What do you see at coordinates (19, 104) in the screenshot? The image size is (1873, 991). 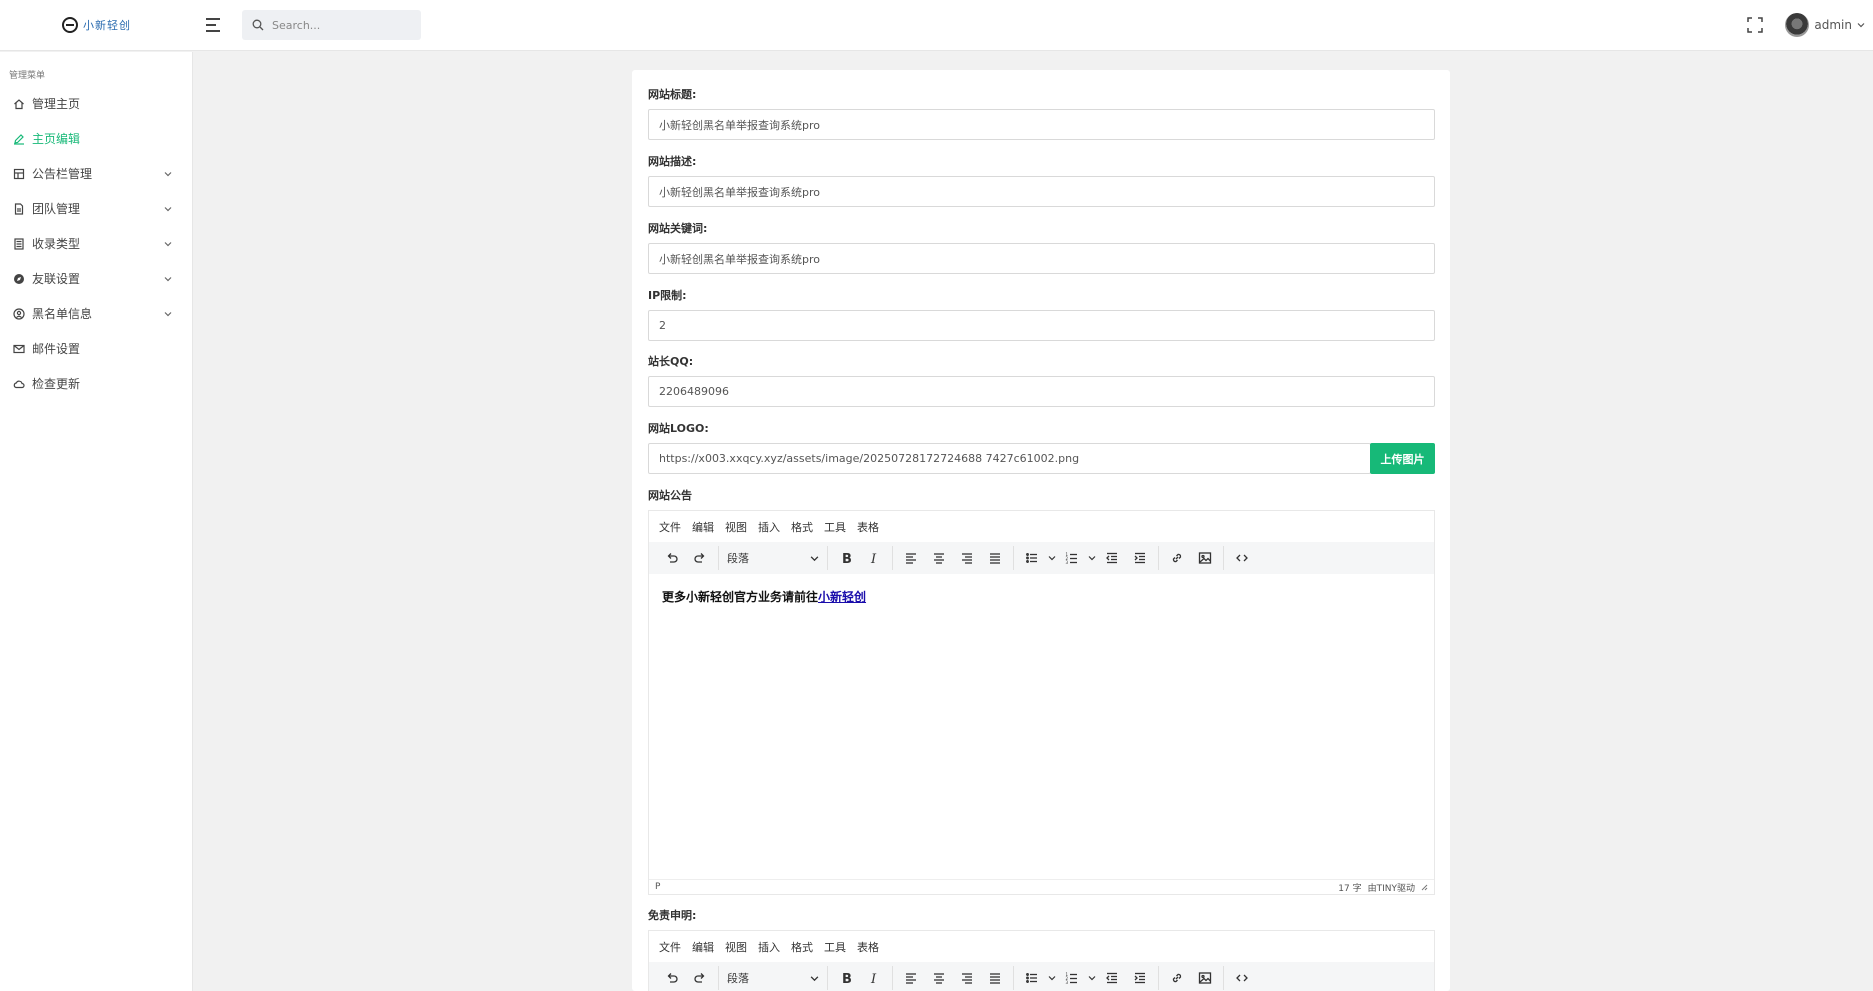 I see `home-icon` at bounding box center [19, 104].